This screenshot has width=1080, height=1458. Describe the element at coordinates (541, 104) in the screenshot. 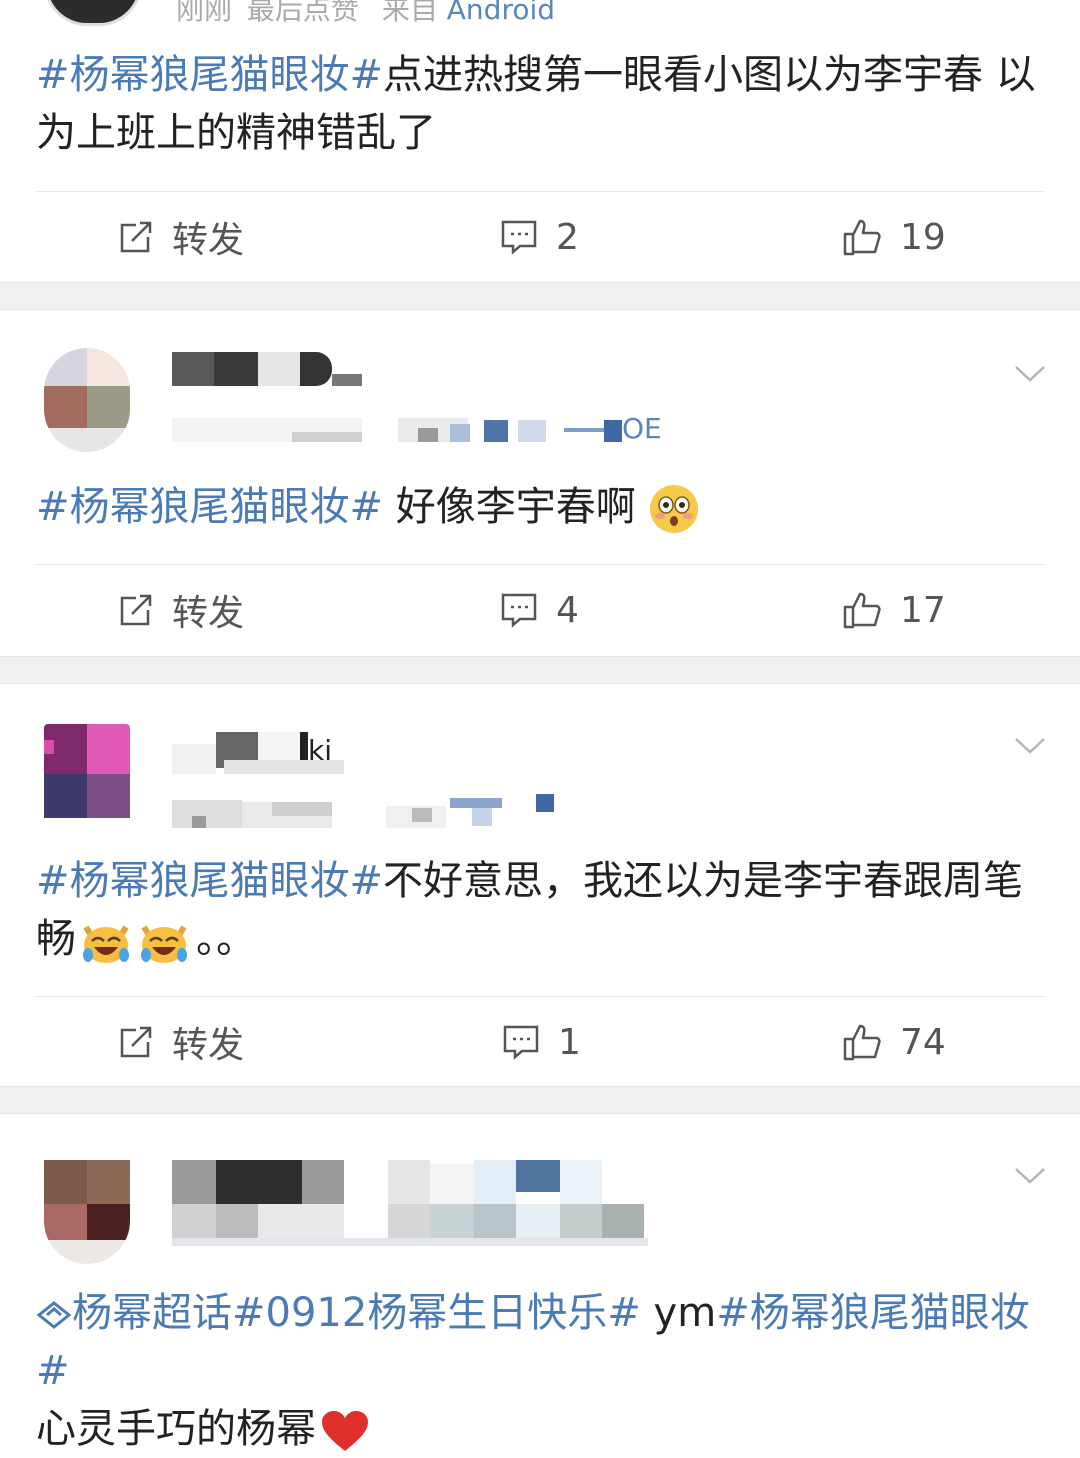

I see `post-body: #杨幂狼尾猫眼妆#点进热搜第一眼看小图以为李宇春 以为上班上的精神错乱了` at that location.